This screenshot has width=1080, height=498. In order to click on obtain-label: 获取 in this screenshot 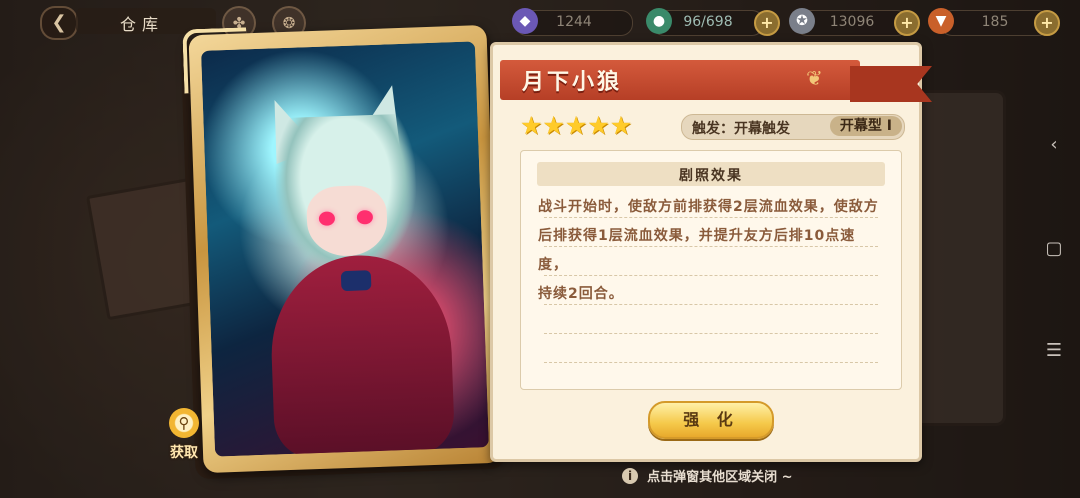, I will do `click(184, 453)`.